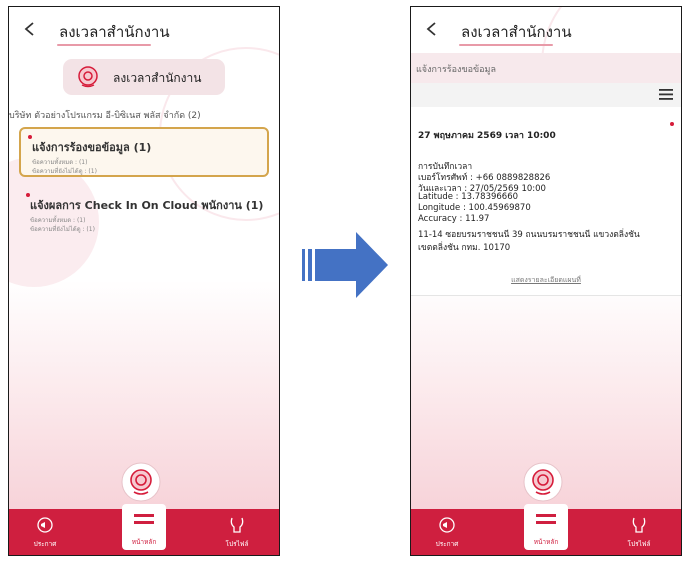  Describe the element at coordinates (147, 205) in the screenshot. I see `card-title: แจ้งผลการ Check In On Cloud พนักงาน (1)` at that location.